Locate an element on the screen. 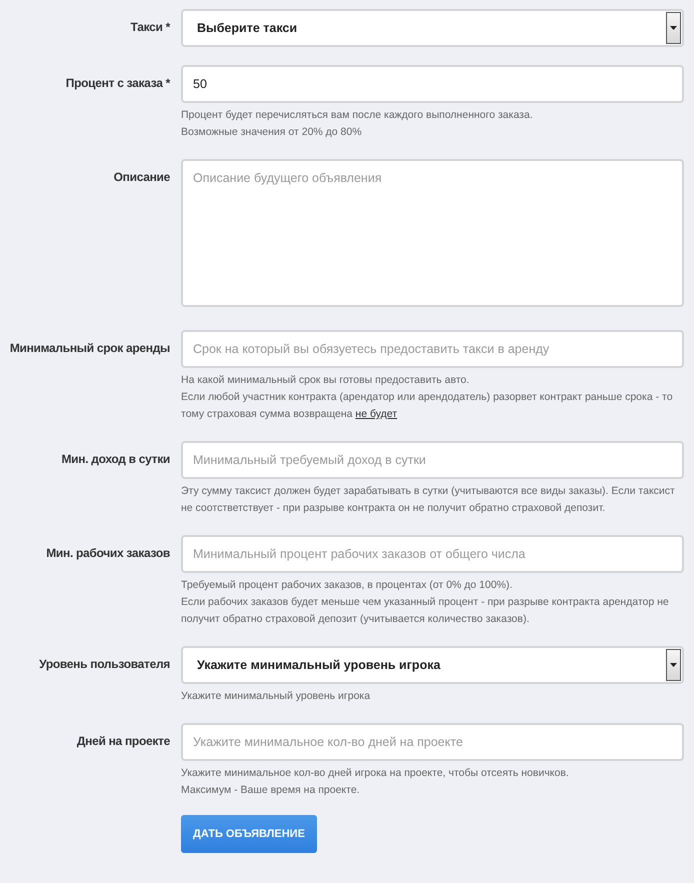 This screenshot has height=883, width=694. field-label: Такси * is located at coordinates (149, 27).